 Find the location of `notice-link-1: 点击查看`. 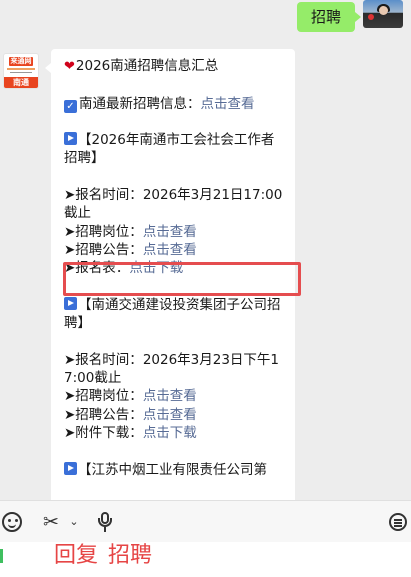

notice-link-1: 点击查看 is located at coordinates (170, 250).